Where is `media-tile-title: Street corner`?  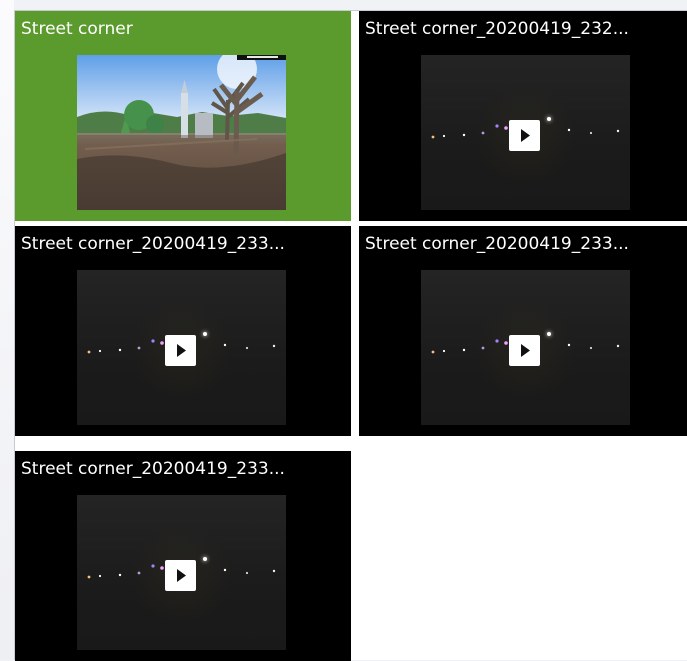 media-tile-title: Street corner is located at coordinates (77, 29).